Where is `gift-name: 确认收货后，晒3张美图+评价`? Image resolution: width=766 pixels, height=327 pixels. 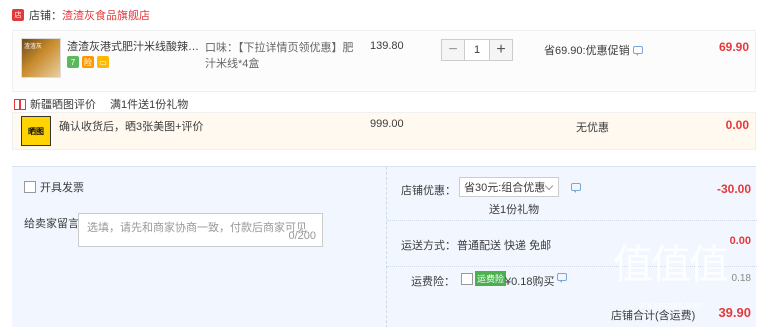
gift-name: 确认收货后，晒3张美图+评价 is located at coordinates (131, 127).